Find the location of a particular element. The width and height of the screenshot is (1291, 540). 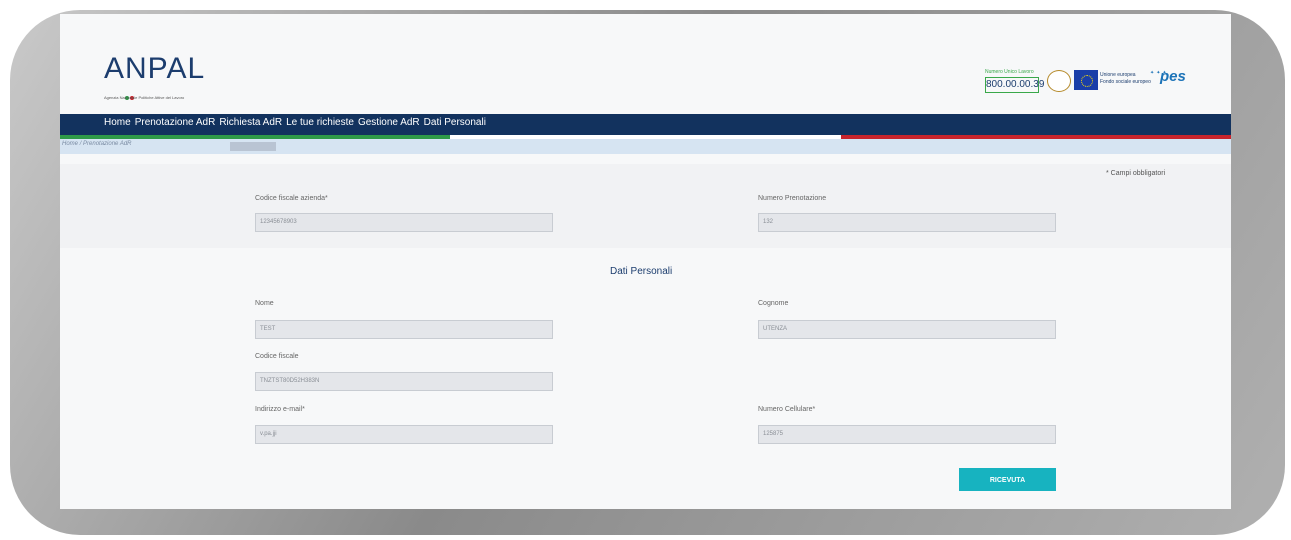

nav-item-dati-personali: Dati Personali is located at coordinates (455, 122).